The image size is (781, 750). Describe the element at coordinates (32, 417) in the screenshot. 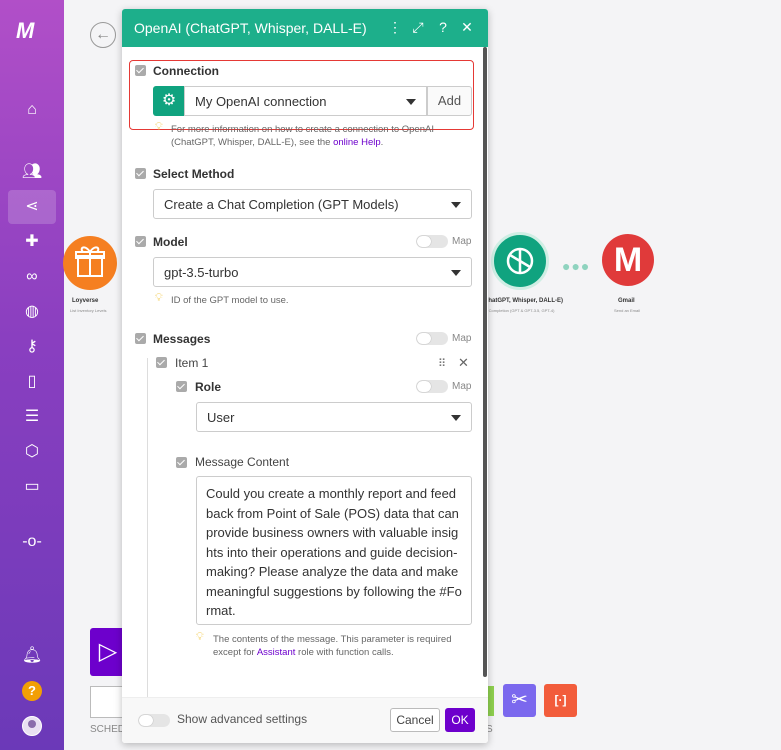

I see `datastores-icon: ☰` at that location.